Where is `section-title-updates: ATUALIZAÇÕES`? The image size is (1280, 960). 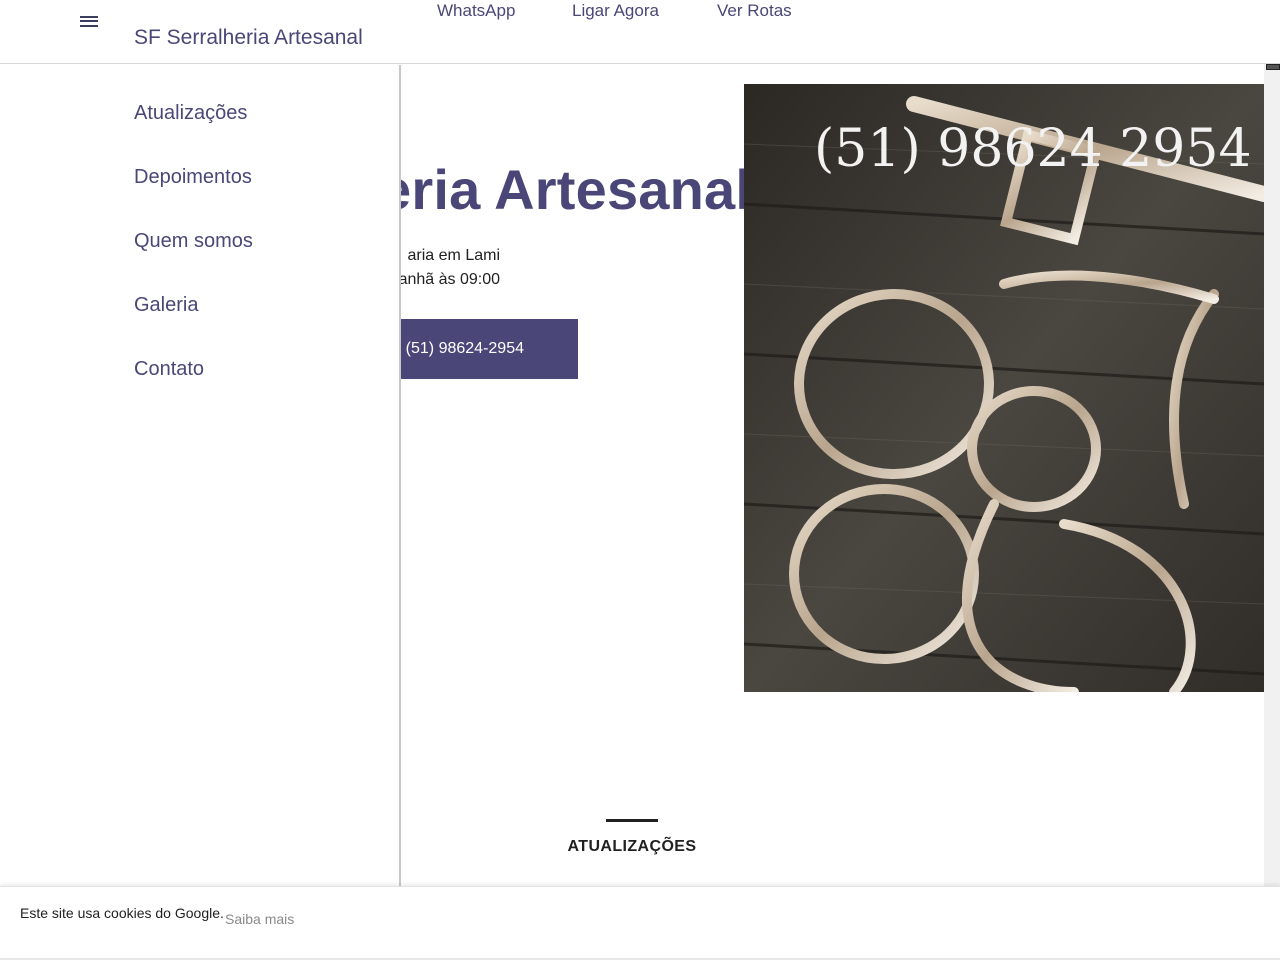 section-title-updates: ATUALIZAÇÕES is located at coordinates (632, 846).